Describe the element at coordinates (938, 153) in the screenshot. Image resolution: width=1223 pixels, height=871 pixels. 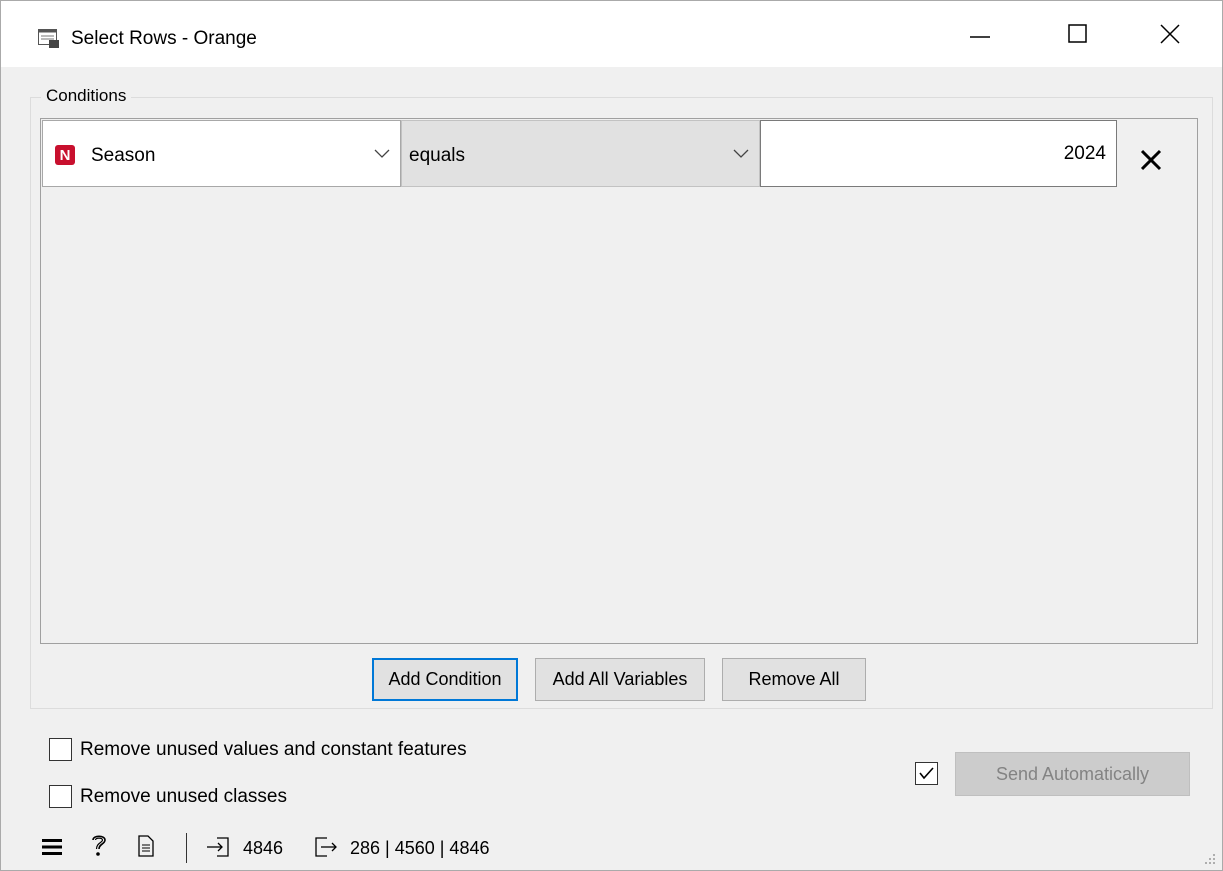
I see `condition-value-input` at that location.